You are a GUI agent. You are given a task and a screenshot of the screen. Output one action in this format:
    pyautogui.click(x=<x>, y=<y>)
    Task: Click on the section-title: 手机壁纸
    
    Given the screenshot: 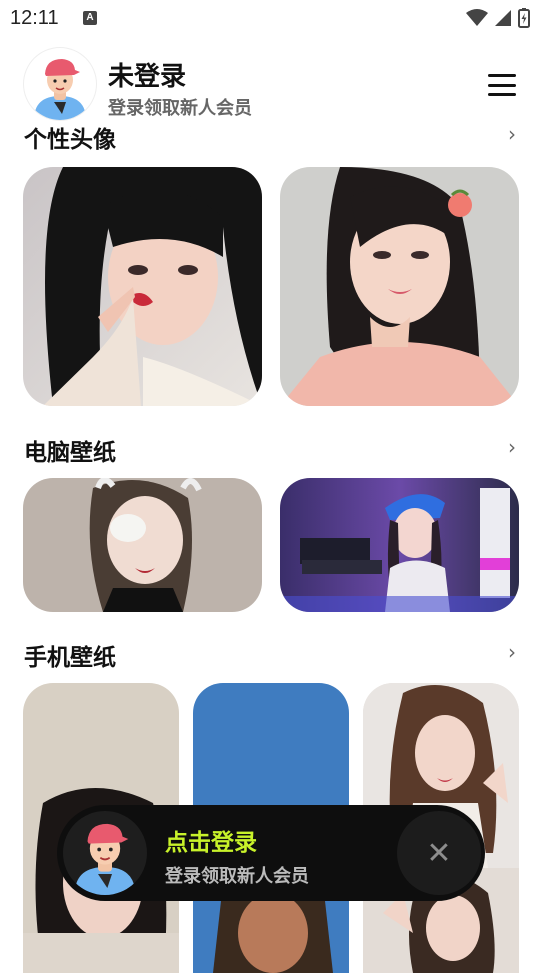 What is the action you would take?
    pyautogui.click(x=70, y=658)
    